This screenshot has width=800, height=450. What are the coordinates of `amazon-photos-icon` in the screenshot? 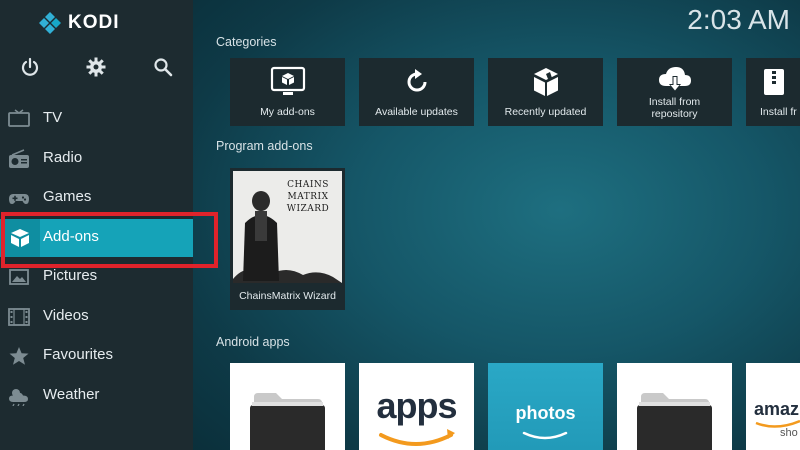 It's located at (545, 435).